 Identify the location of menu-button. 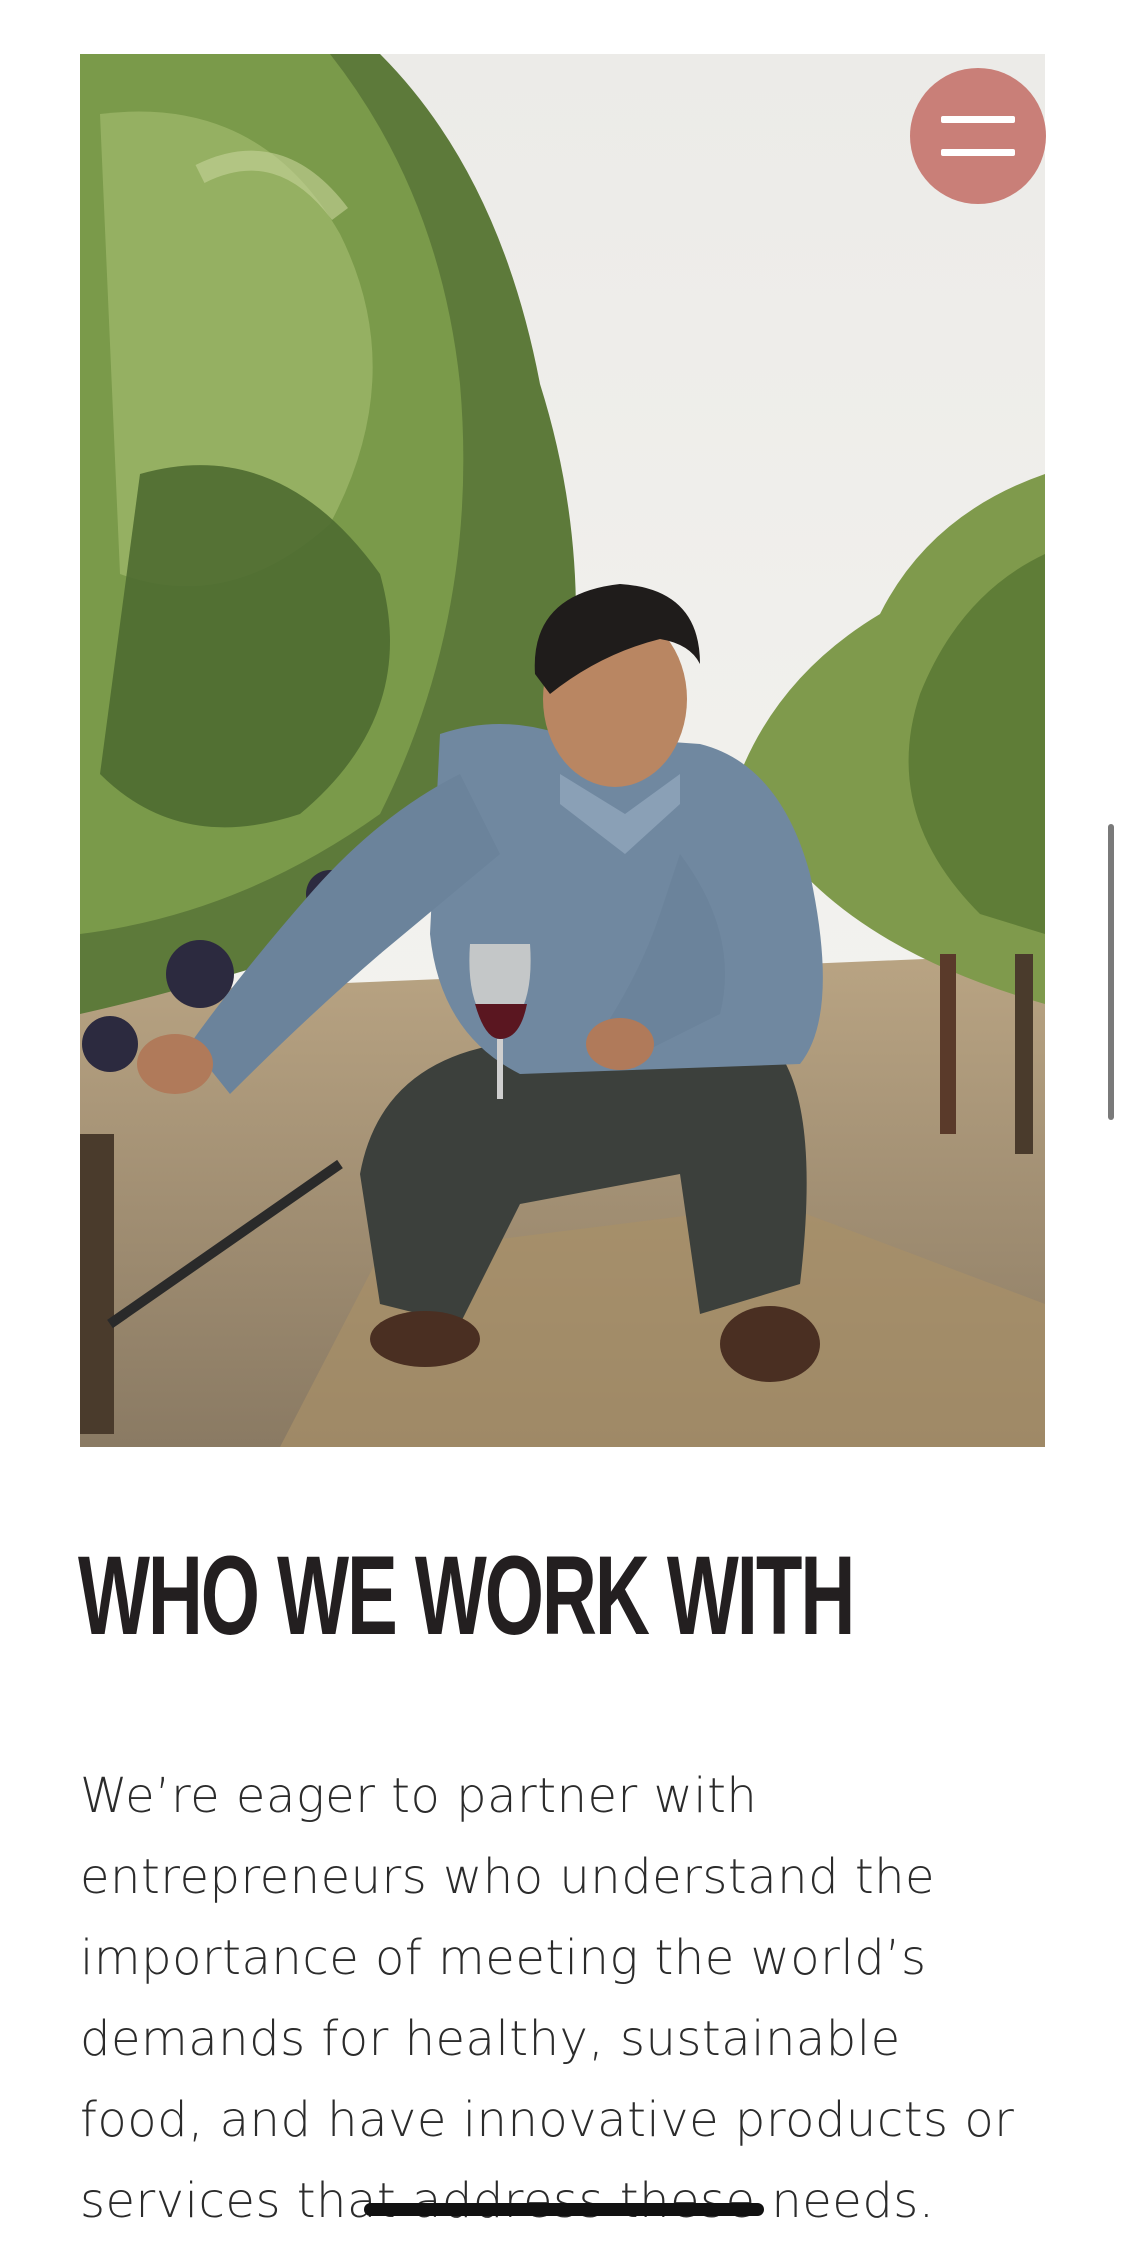
(978, 136).